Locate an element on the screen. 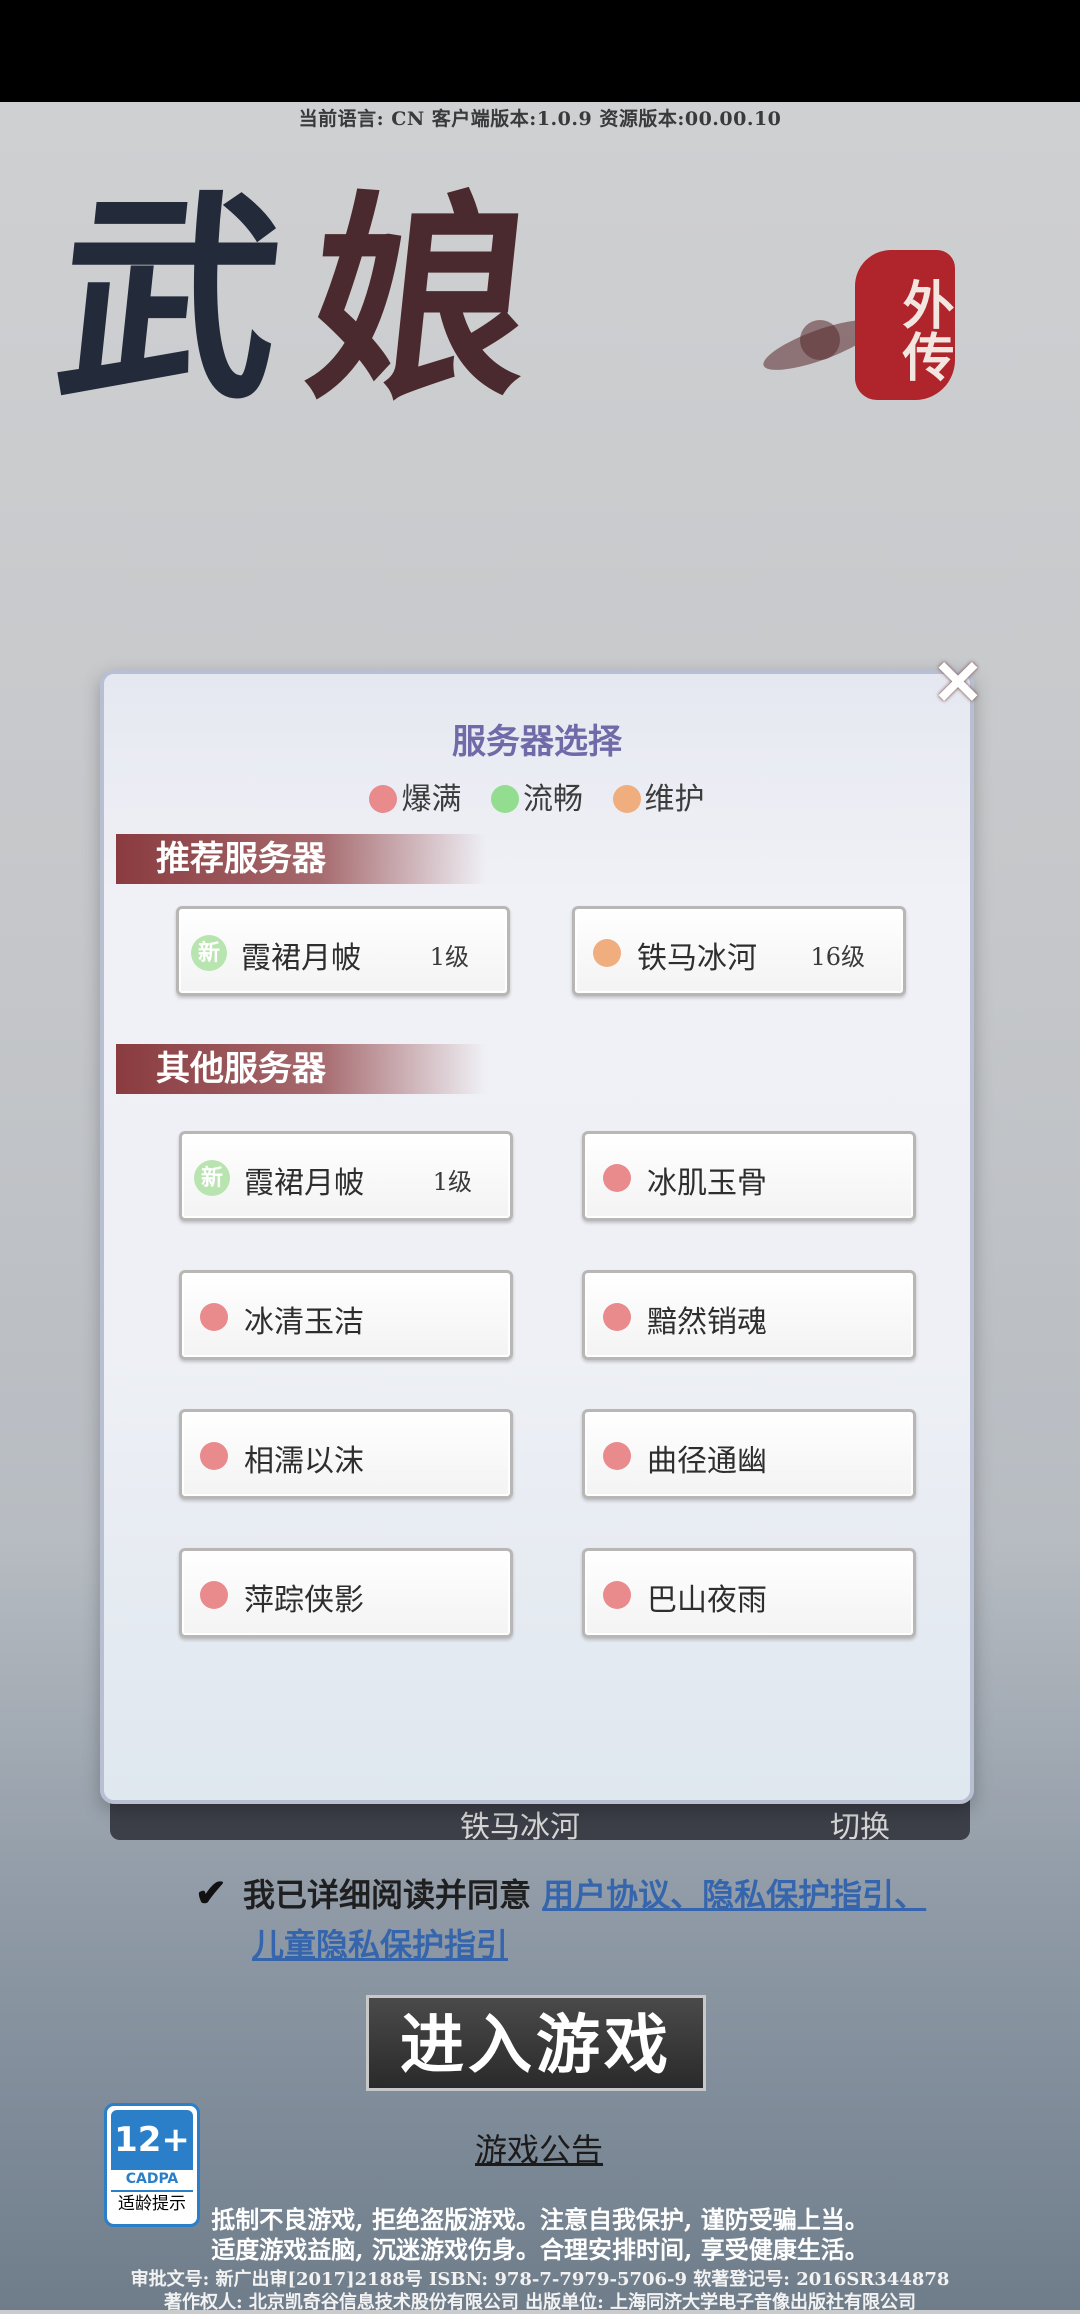 The width and height of the screenshot is (1080, 2314). server-name: 冰清玉洁 is located at coordinates (304, 1322).